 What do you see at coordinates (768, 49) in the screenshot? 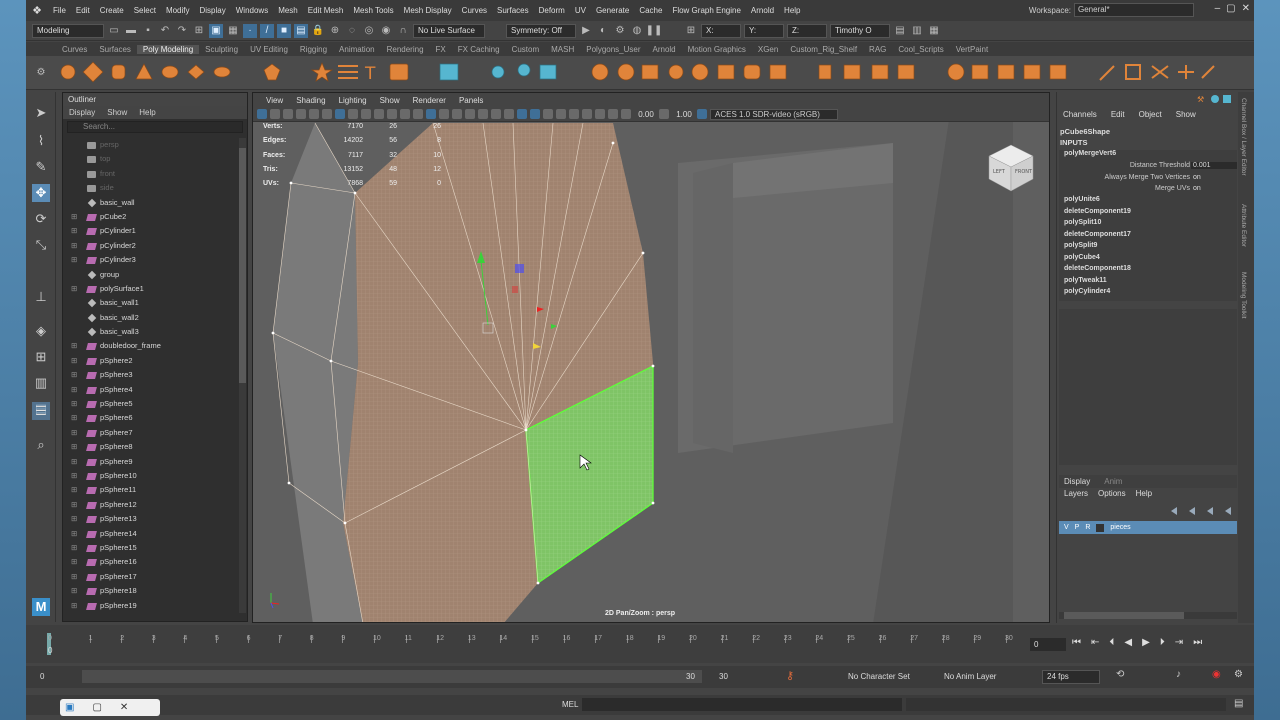
I see `shelf-tab-xgen: XGen` at bounding box center [768, 49].